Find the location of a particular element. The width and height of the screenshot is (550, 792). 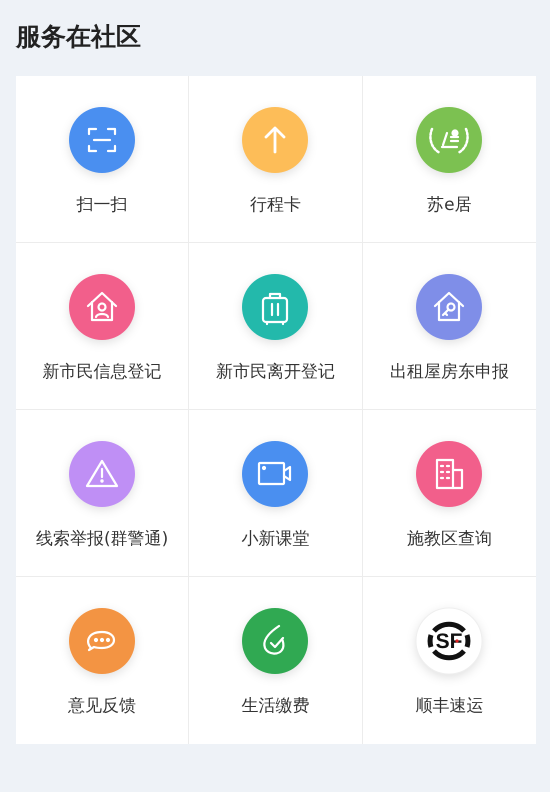

service-label: 行程卡 is located at coordinates (275, 205).